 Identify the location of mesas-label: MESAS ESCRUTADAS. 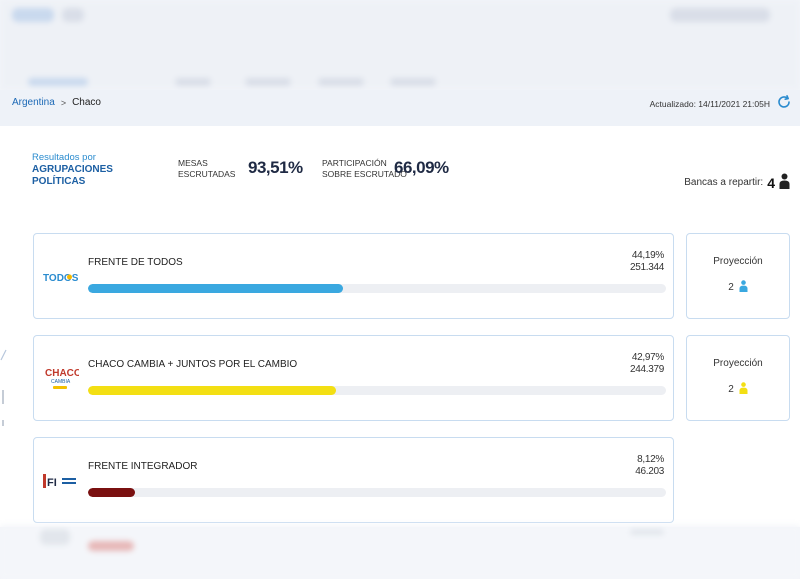
(207, 168).